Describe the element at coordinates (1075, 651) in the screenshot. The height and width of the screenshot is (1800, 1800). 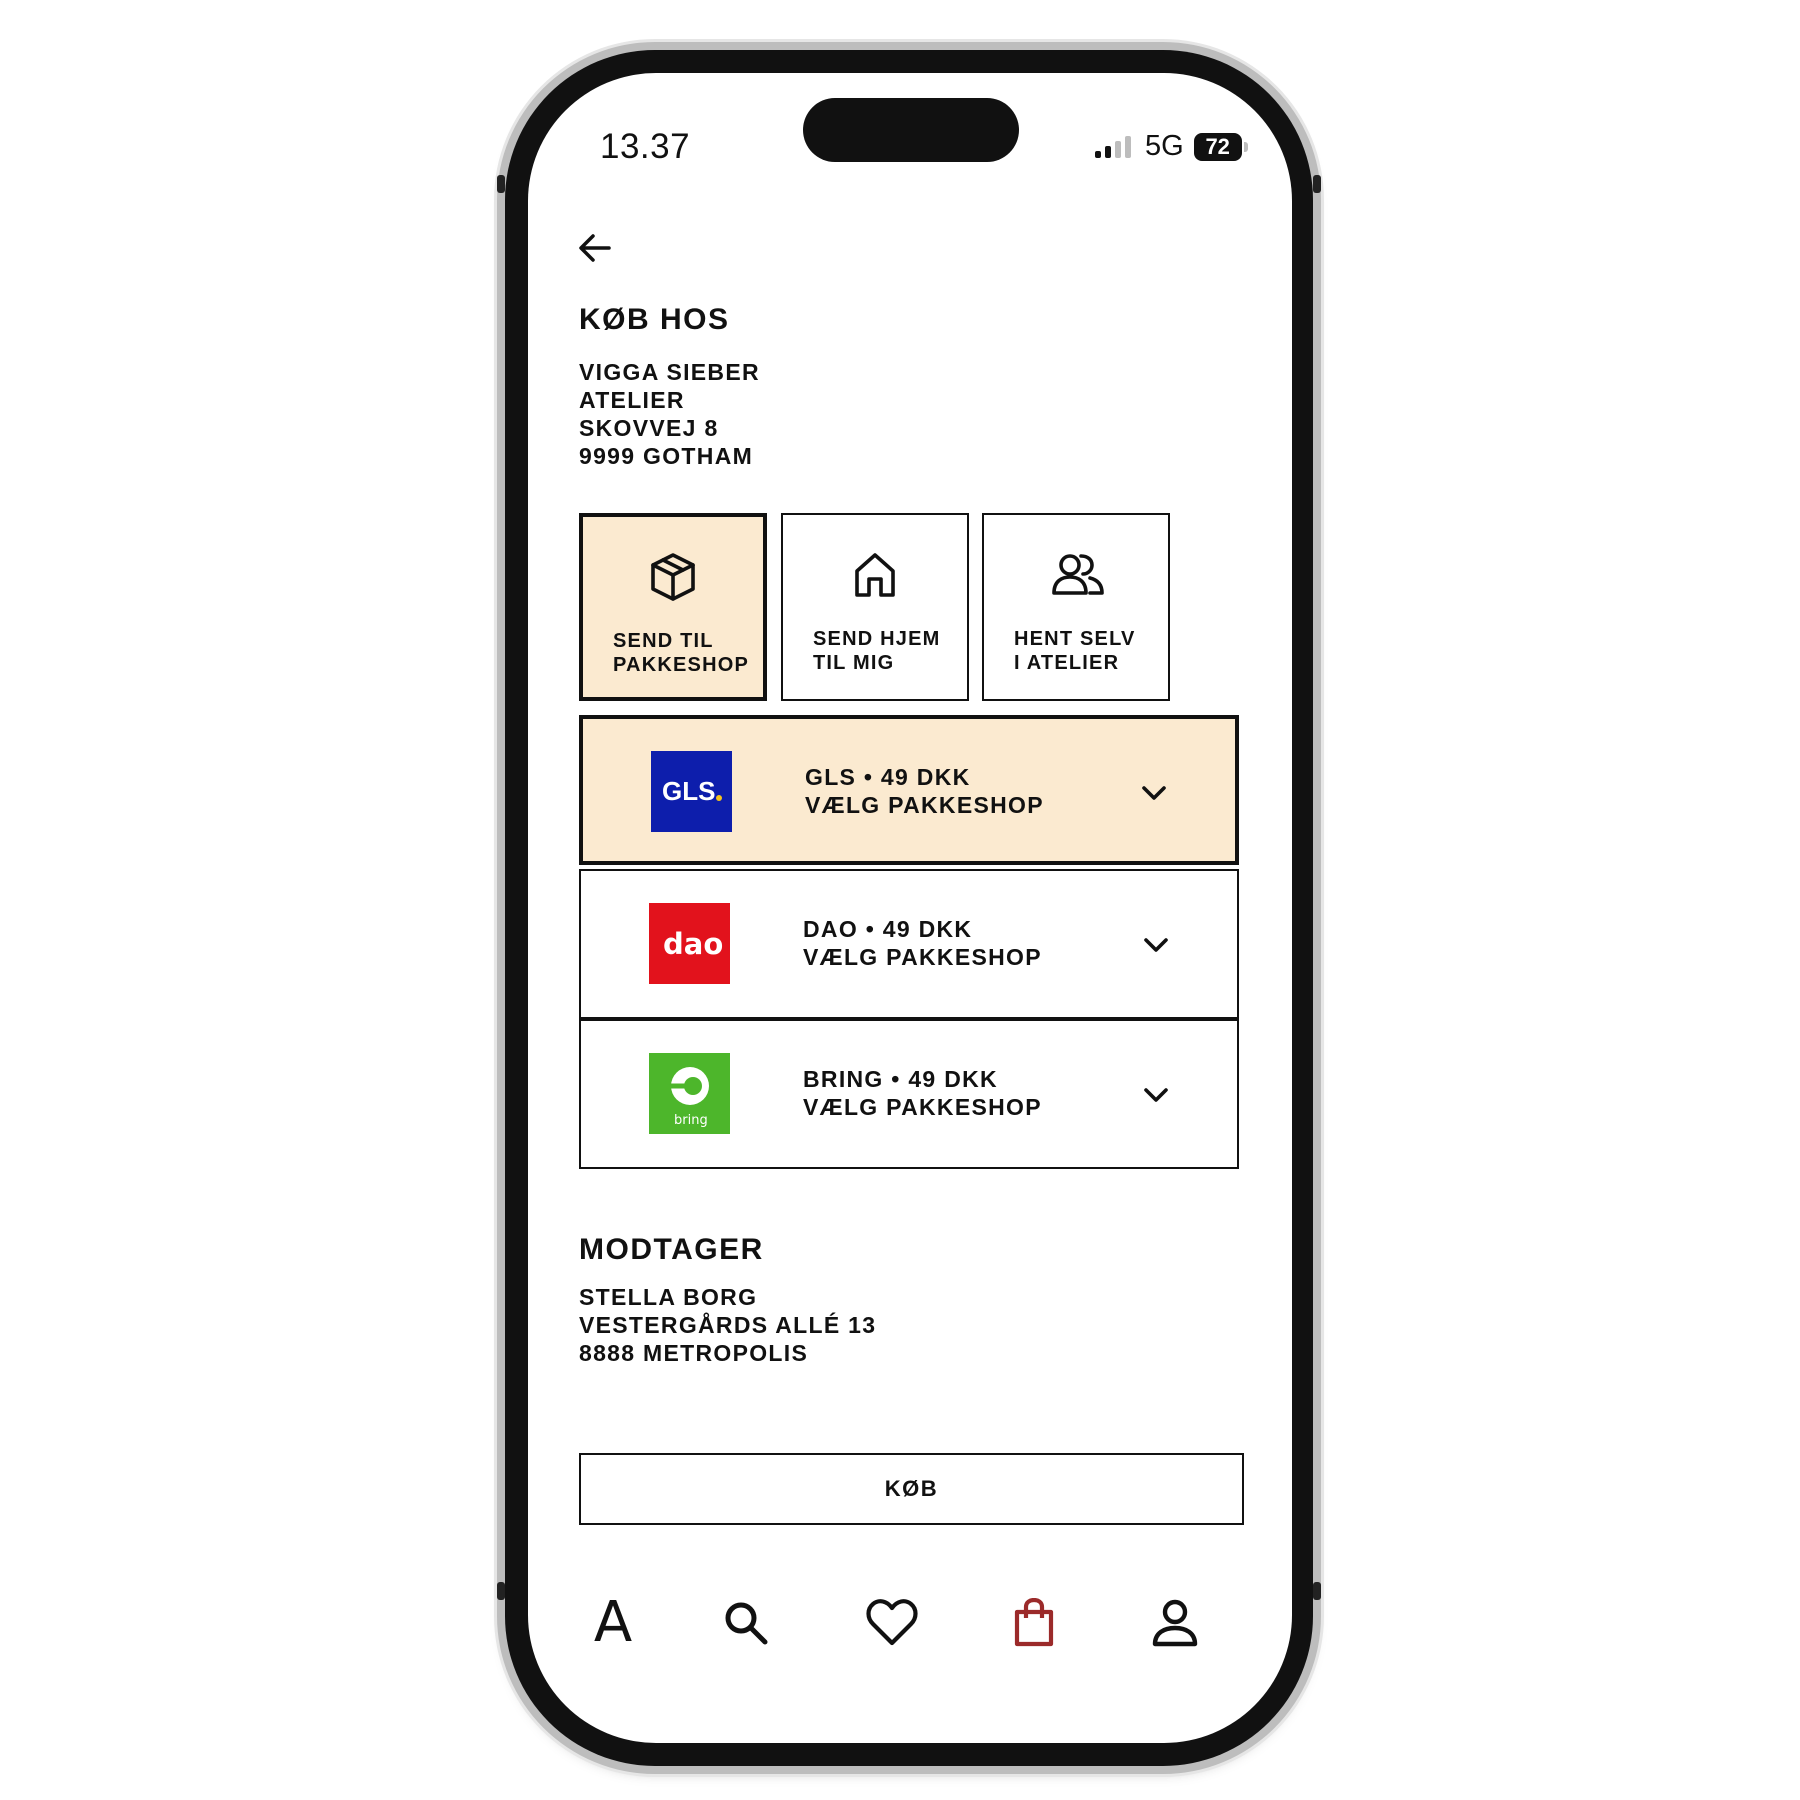
I see `option-label: HENT SELV I ATELIER` at that location.